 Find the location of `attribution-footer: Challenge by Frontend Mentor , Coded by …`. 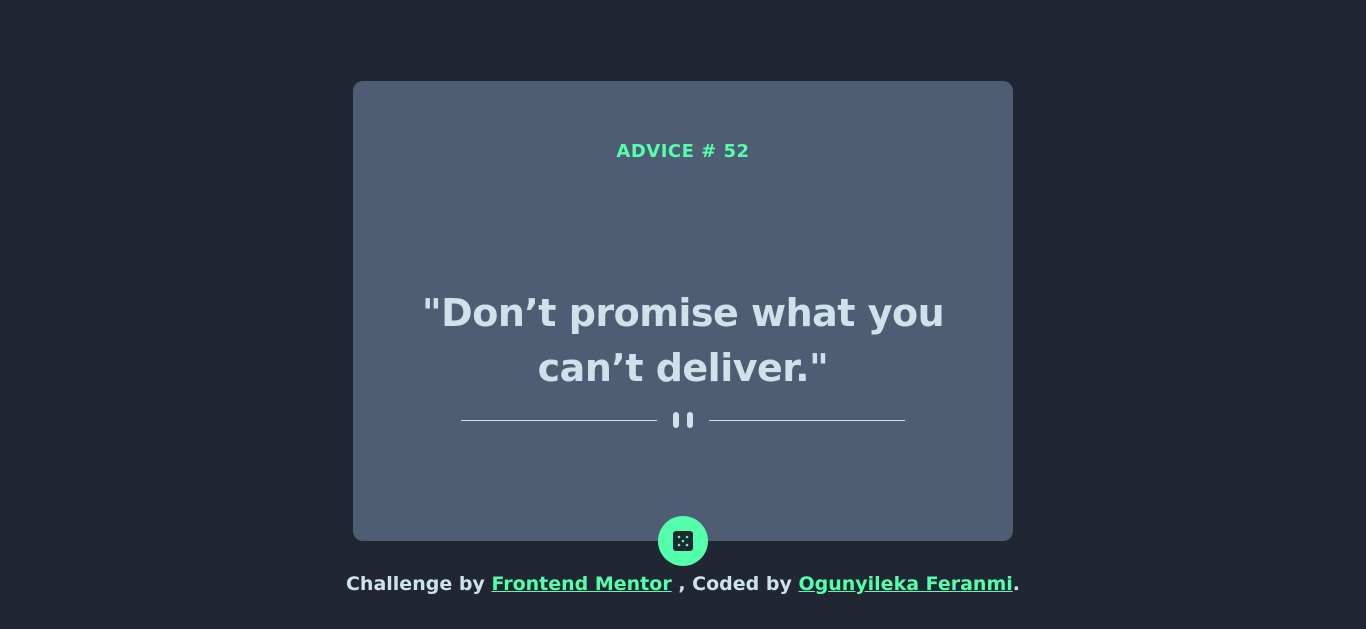

attribution-footer: Challenge by Frontend Mentor , Coded by … is located at coordinates (683, 584).